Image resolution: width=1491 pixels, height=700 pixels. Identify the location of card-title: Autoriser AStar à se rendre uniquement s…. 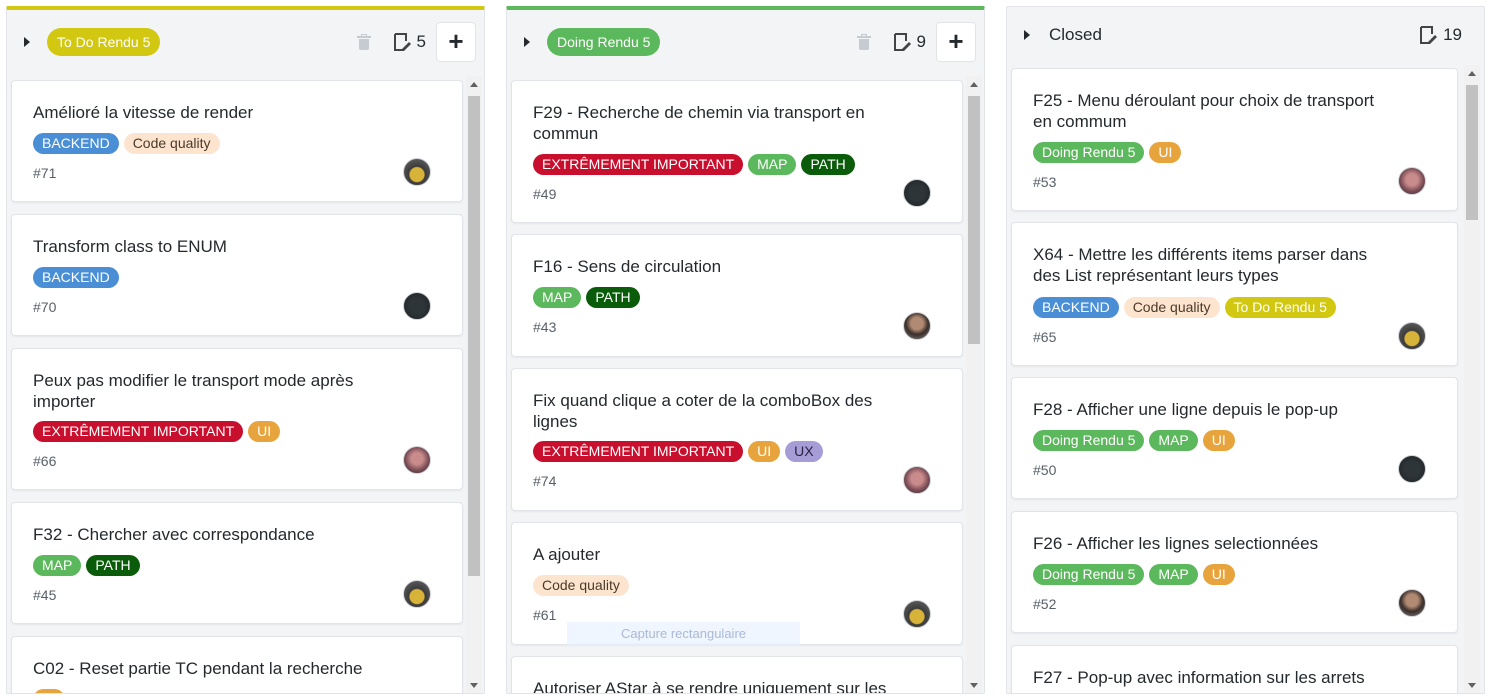
(717, 685).